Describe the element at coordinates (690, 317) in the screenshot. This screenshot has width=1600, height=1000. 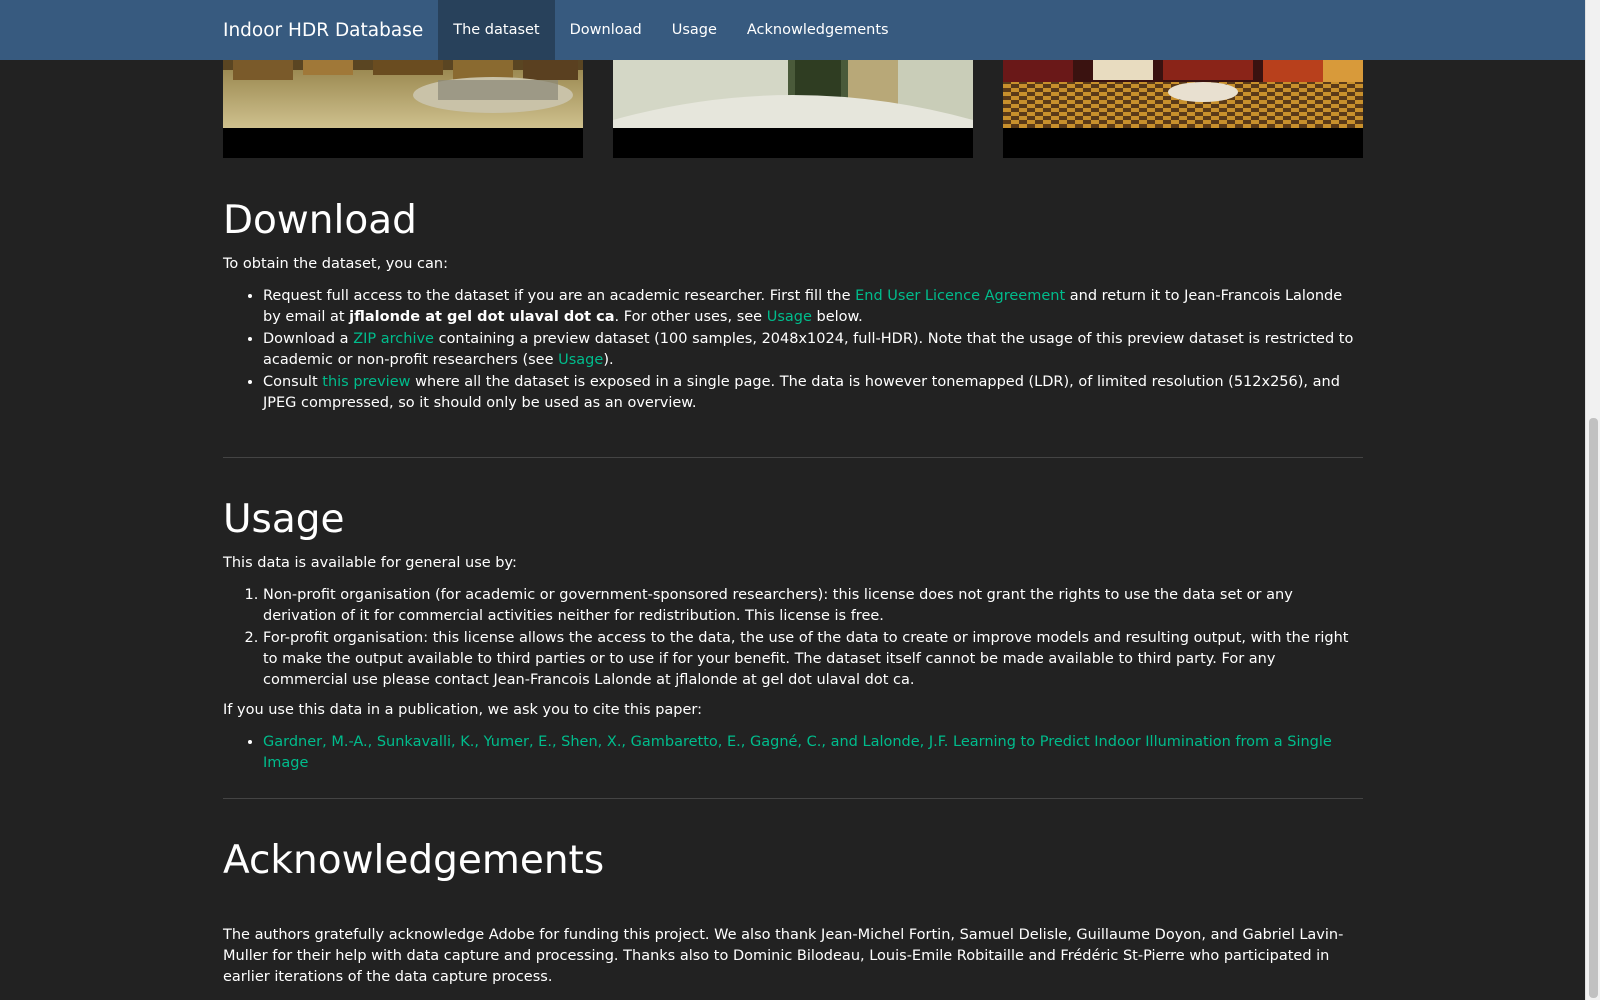
I see `text: . For other uses, see` at that location.